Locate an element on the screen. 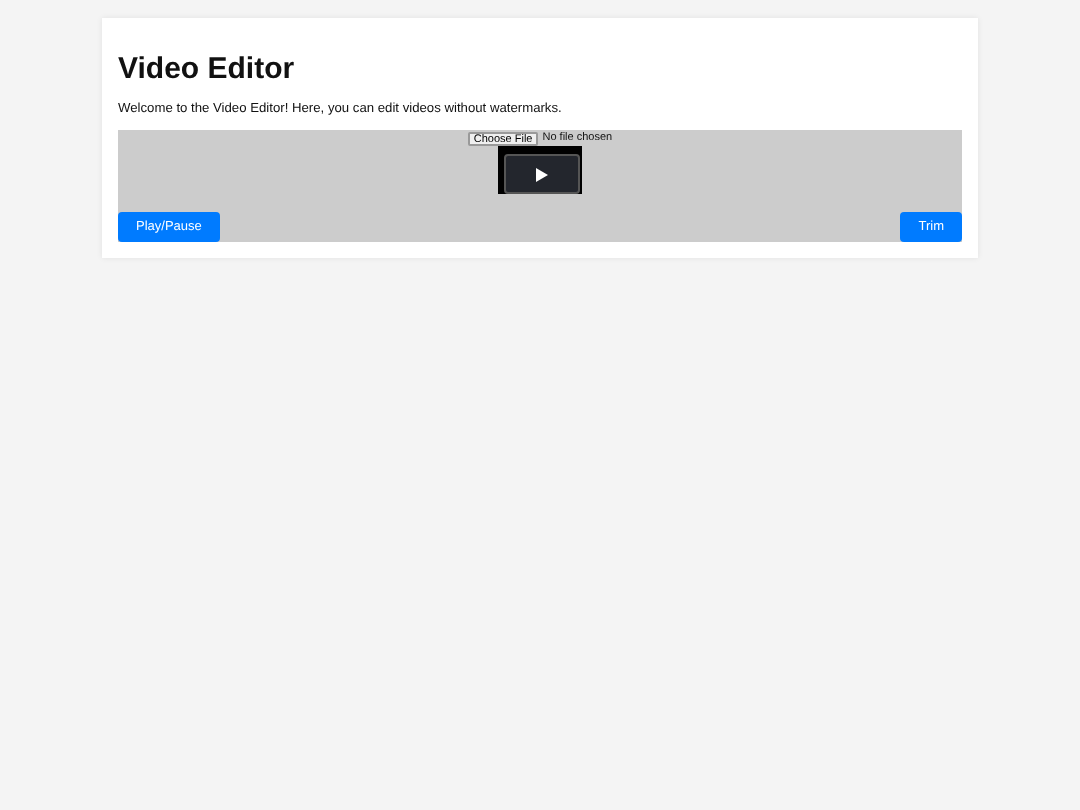 Image resolution: width=1080 pixels, height=810 pixels. video-player is located at coordinates (540, 170).